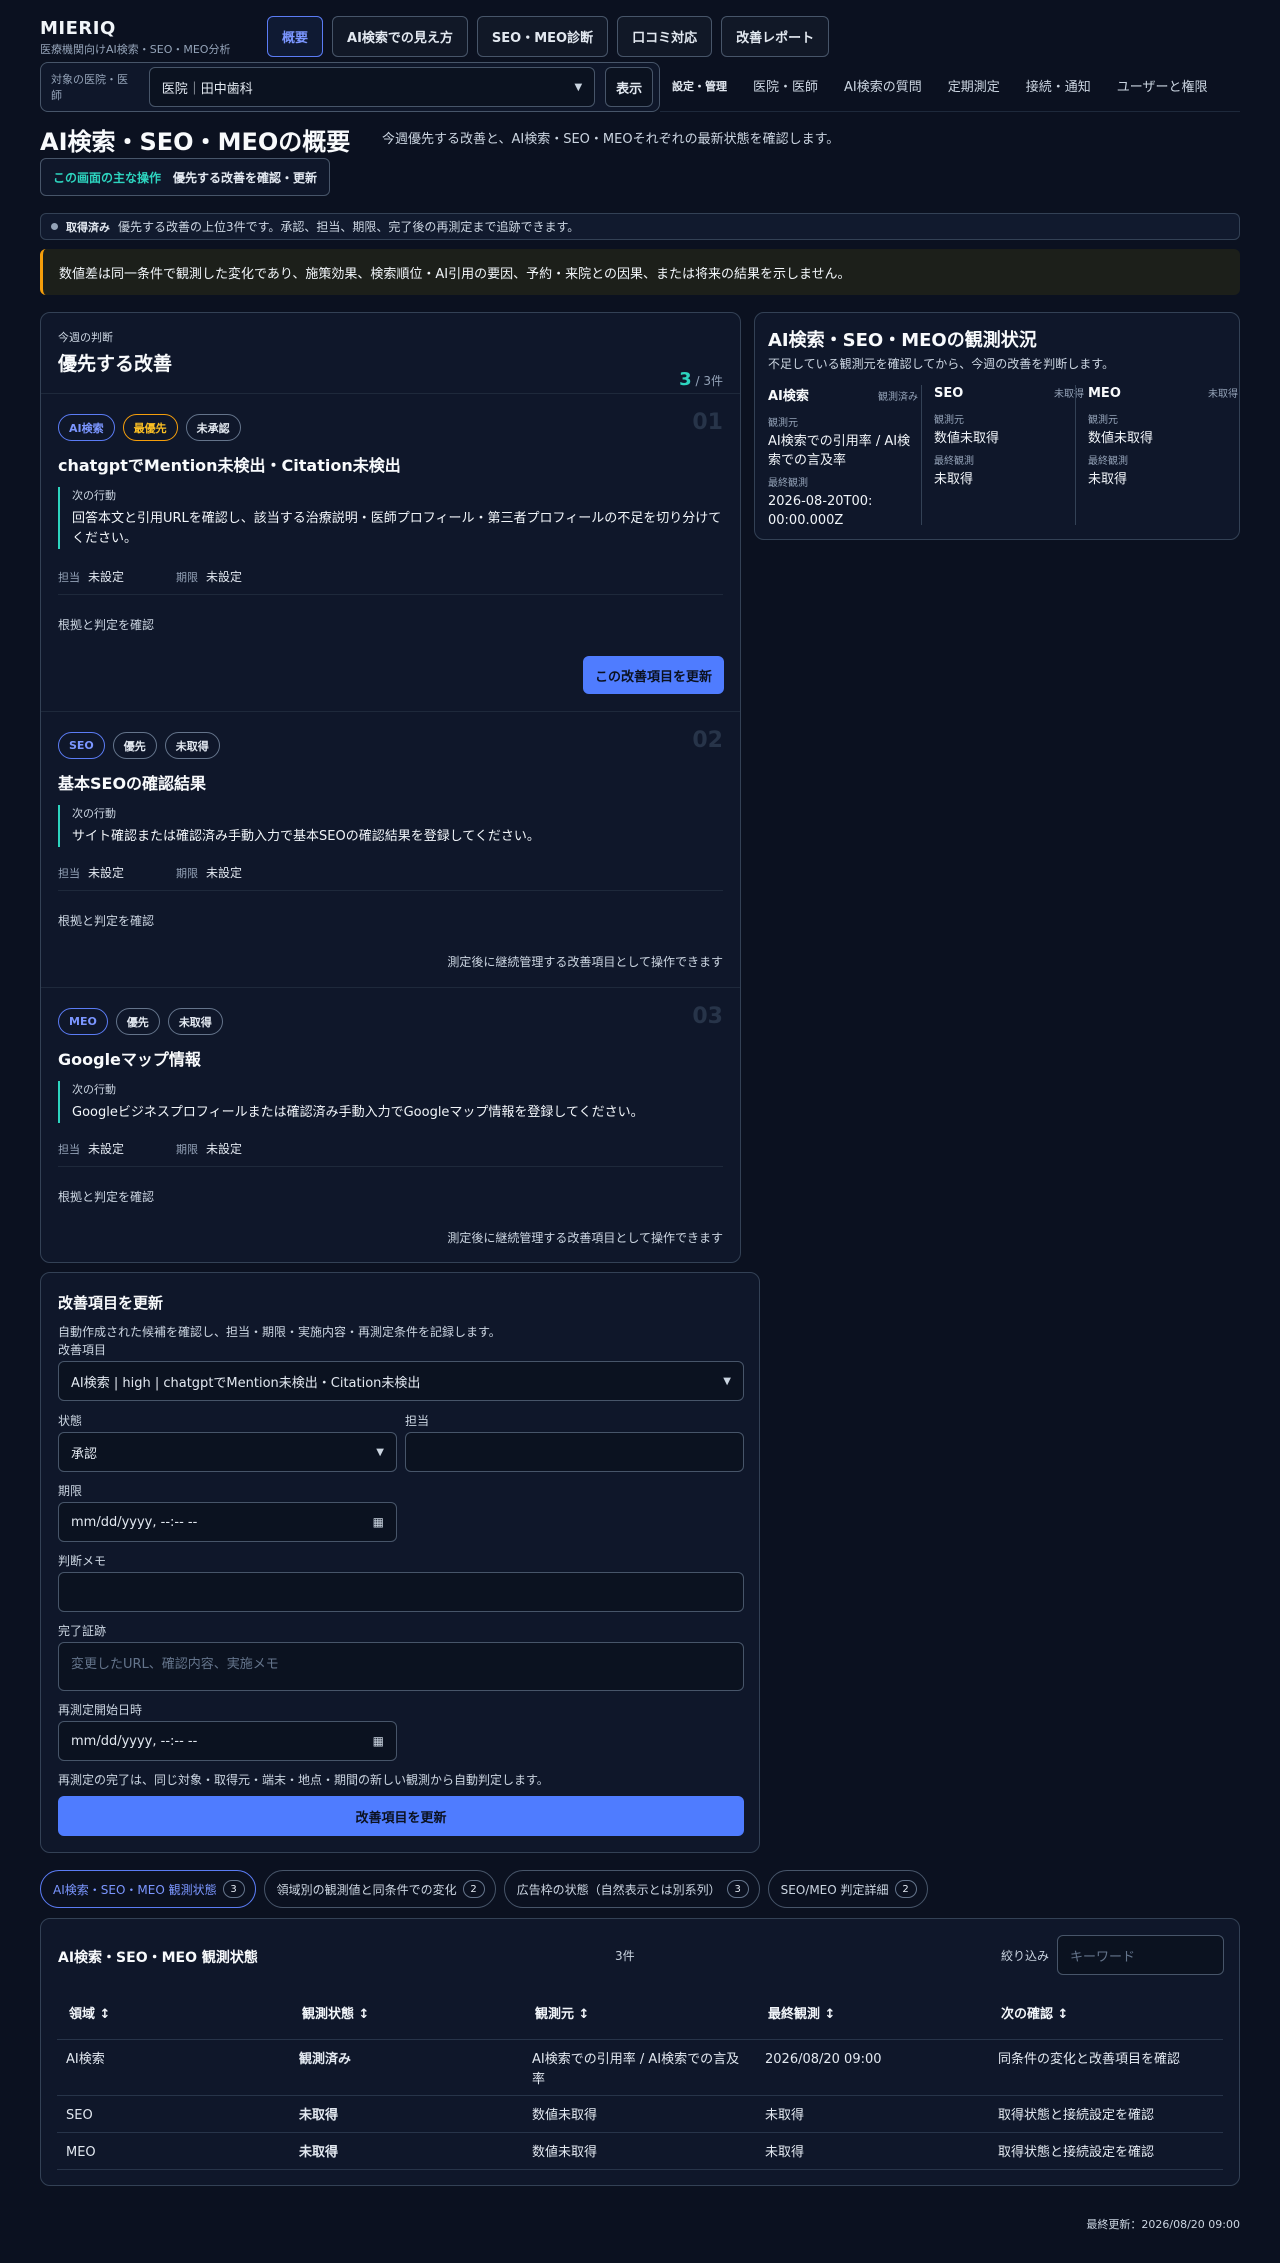  What do you see at coordinates (227, 1522) in the screenshot?
I see `due-datetime-input: mm/dd/yyyy, --:-- -- ▦` at bounding box center [227, 1522].